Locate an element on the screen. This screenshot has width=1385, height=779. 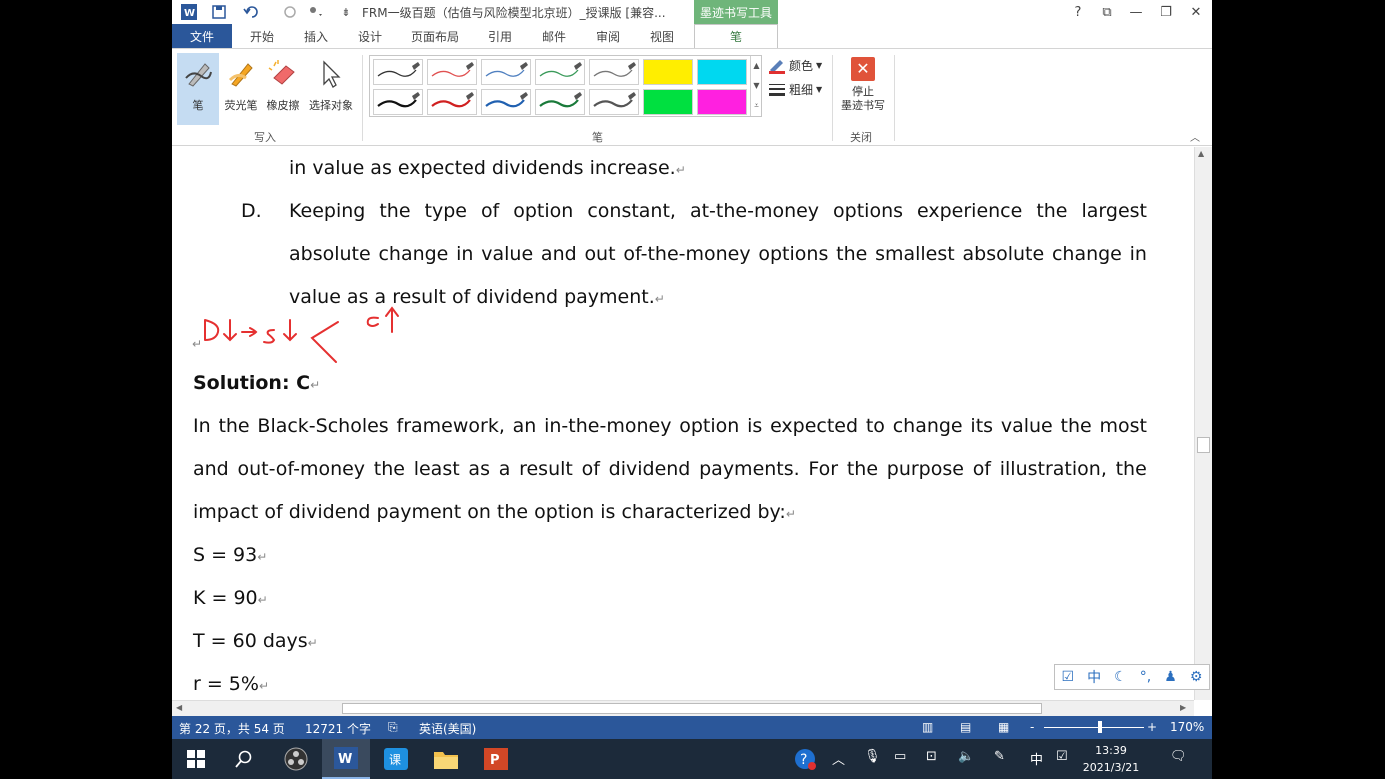
word: change is located at coordinates (413, 254).